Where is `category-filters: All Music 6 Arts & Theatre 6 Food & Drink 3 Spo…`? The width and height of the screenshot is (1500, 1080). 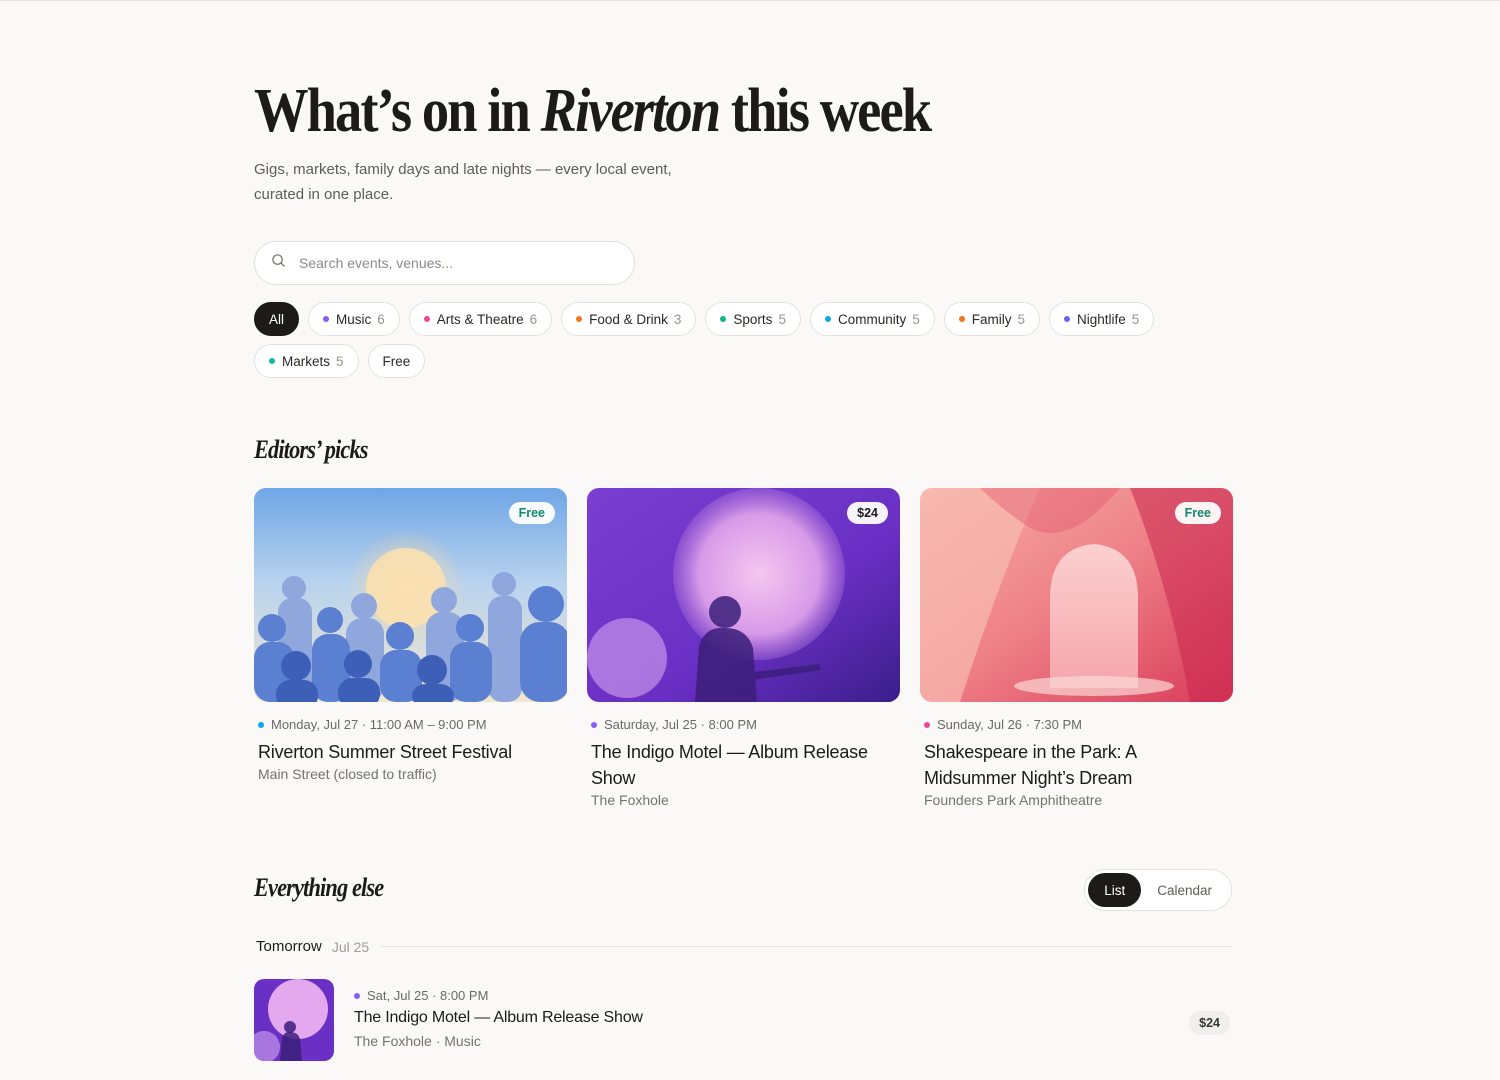 category-filters: All Music 6 Arts & Theatre 6 Food & Drink 3 Spo… is located at coordinates (724, 344).